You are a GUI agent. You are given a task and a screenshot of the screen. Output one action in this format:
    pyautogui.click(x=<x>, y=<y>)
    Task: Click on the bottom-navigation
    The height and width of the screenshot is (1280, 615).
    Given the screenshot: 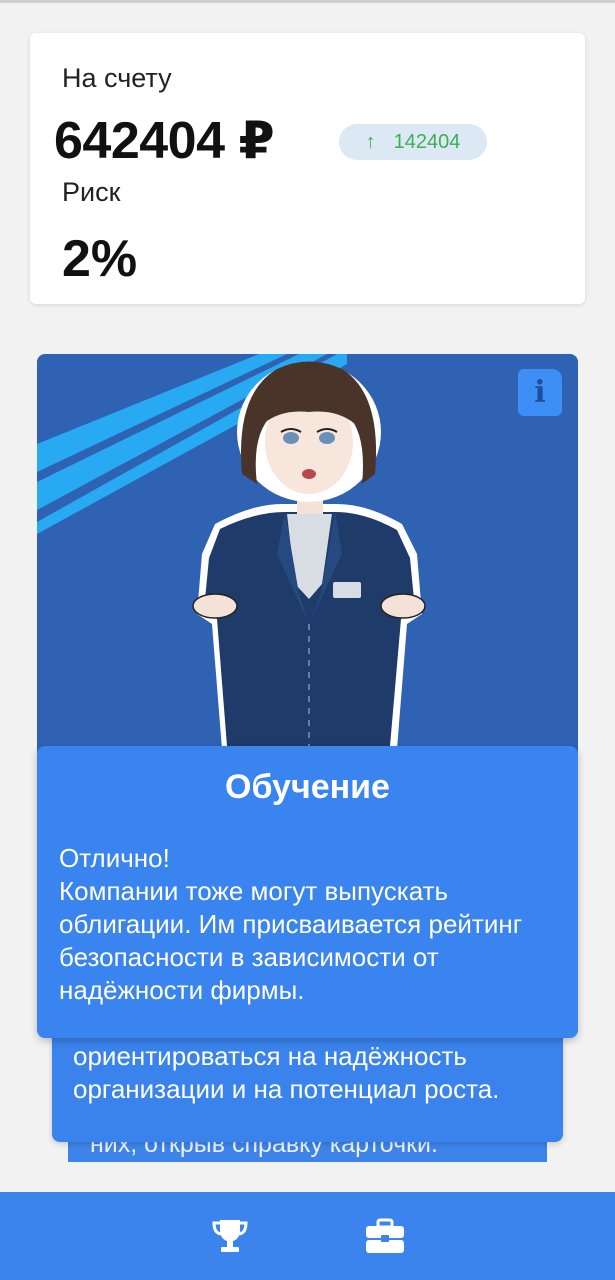 What is the action you would take?
    pyautogui.click(x=307, y=1236)
    